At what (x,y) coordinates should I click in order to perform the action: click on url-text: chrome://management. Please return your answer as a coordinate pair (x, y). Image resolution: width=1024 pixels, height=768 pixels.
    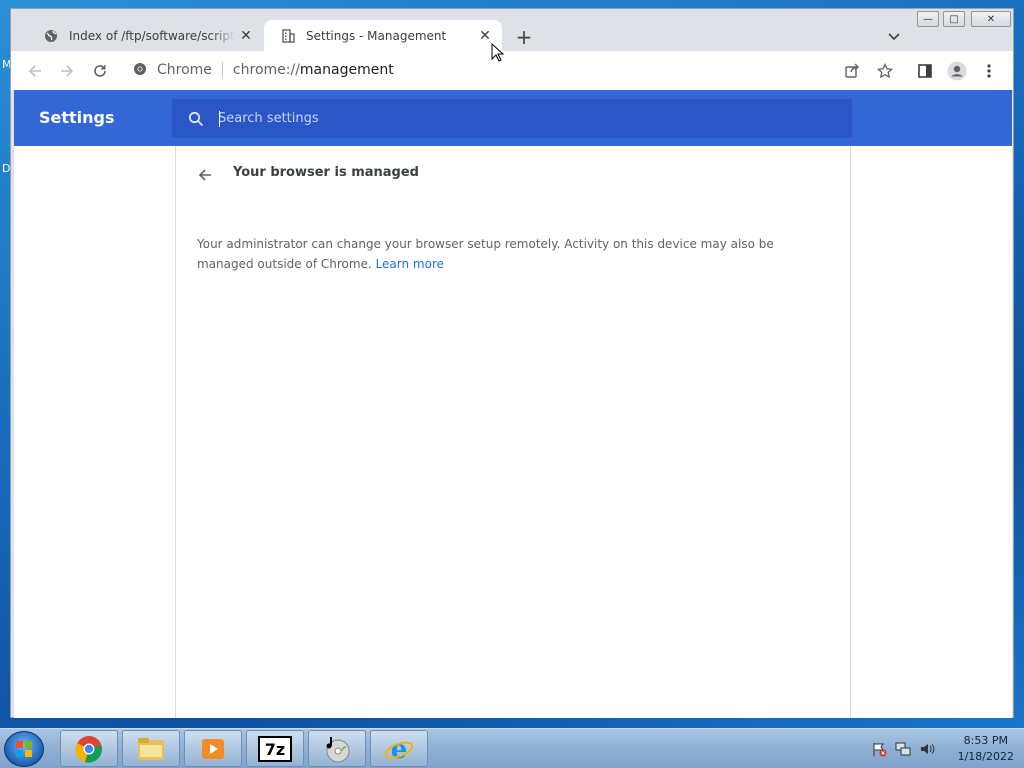
    Looking at the image, I should click on (313, 70).